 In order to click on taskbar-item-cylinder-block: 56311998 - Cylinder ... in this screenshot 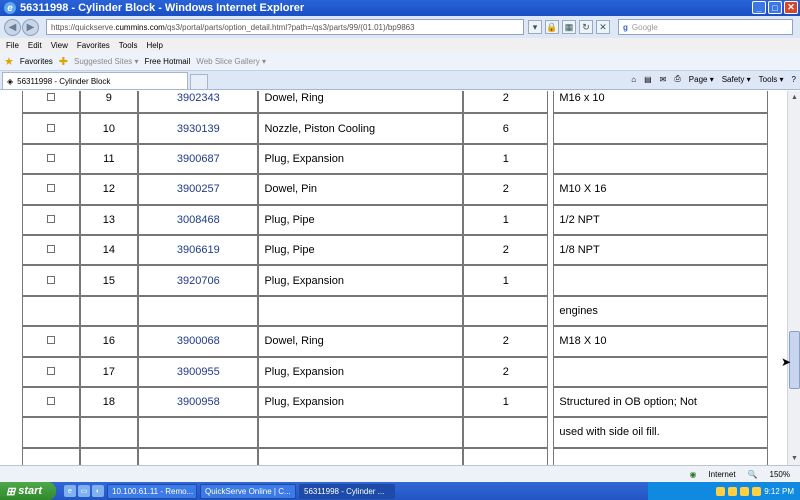, I will do `click(347, 491)`.